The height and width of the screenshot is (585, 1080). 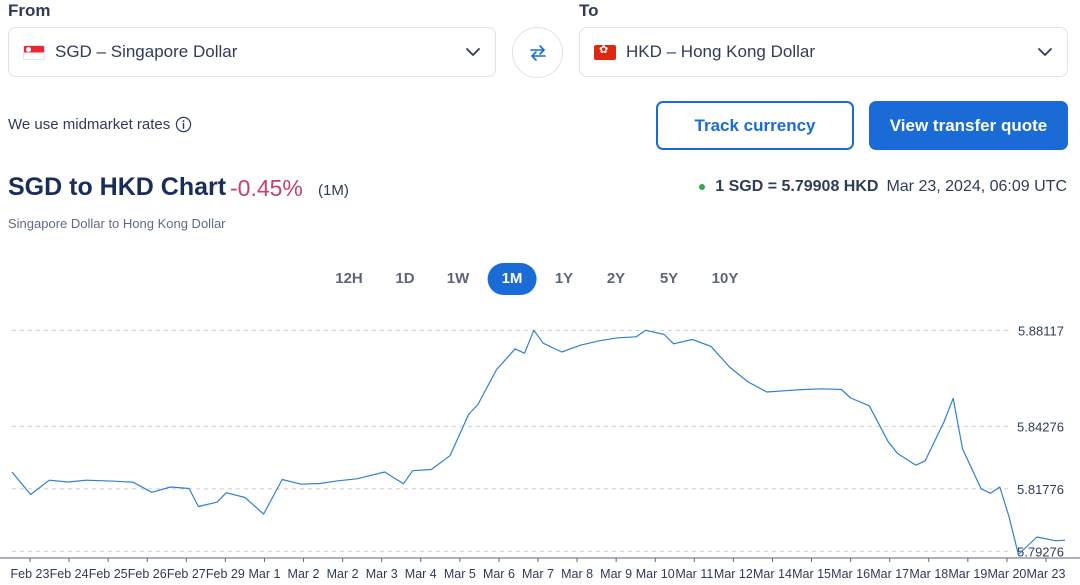 What do you see at coordinates (252, 52) in the screenshot?
I see `from-currency-select: SGD – Singapore Dollar` at bounding box center [252, 52].